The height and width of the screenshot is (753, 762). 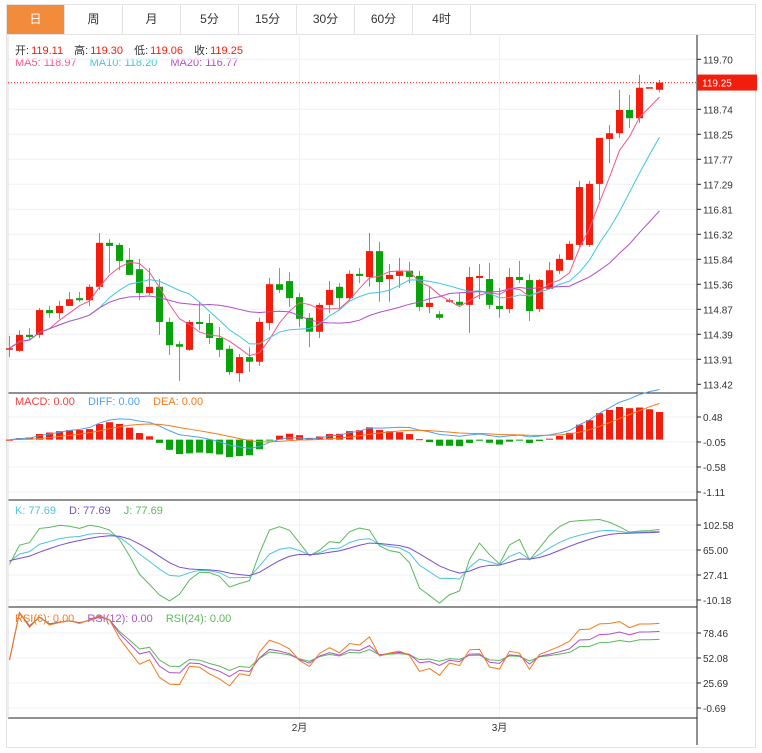 What do you see at coordinates (300, 728) in the screenshot?
I see `x-axis-label: 2月` at bounding box center [300, 728].